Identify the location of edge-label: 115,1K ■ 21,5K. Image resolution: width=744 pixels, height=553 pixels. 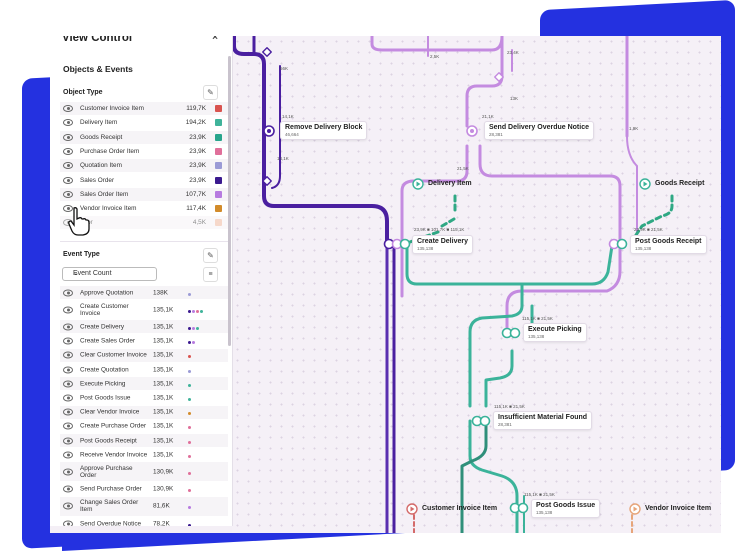
(537, 318).